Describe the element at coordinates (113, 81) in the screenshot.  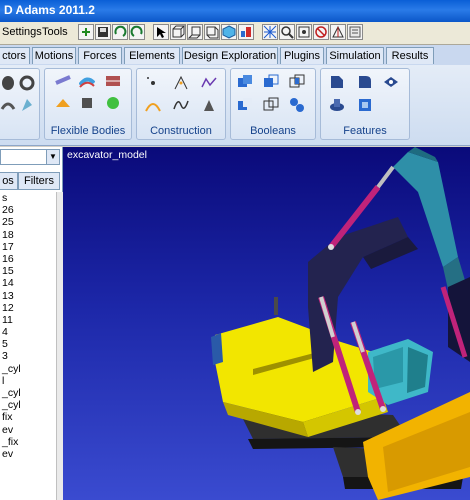
I see `flex-import-icon` at that location.